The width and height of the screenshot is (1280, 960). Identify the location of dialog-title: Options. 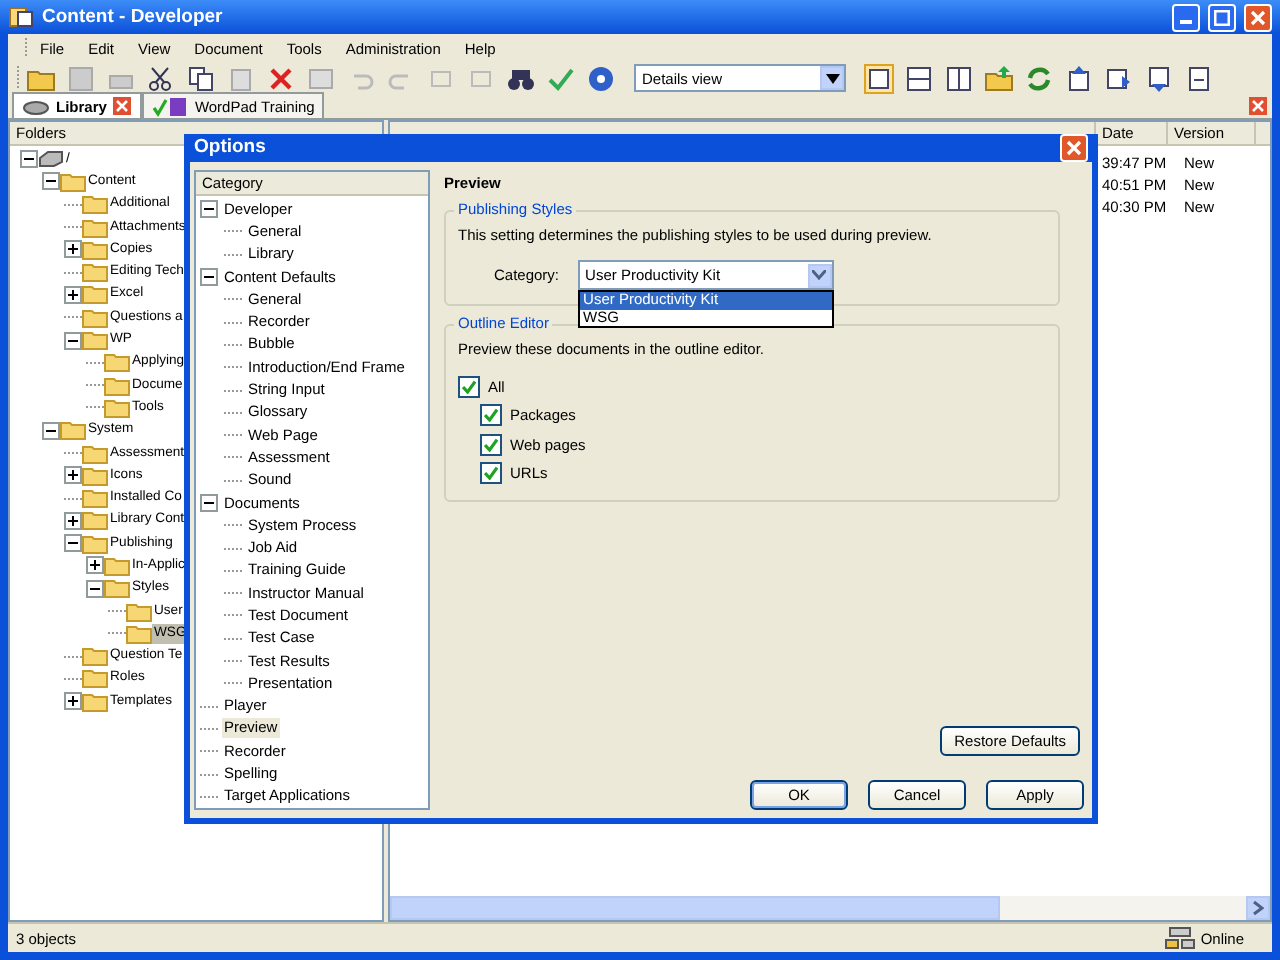
(231, 148).